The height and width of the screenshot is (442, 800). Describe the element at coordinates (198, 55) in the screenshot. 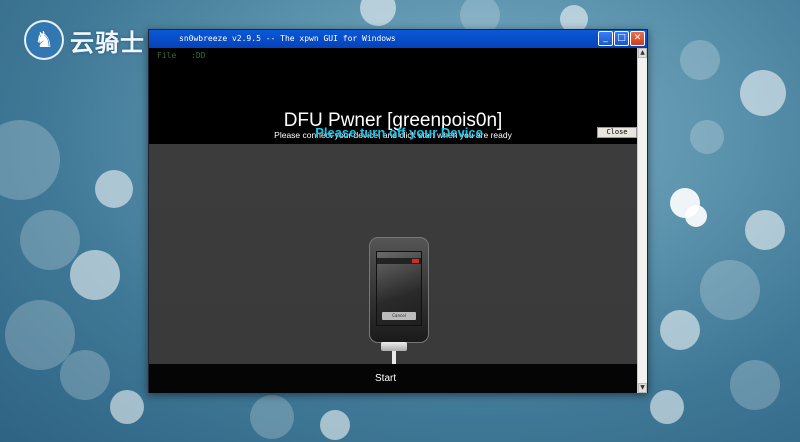

I see `menu-extra: :DD` at that location.